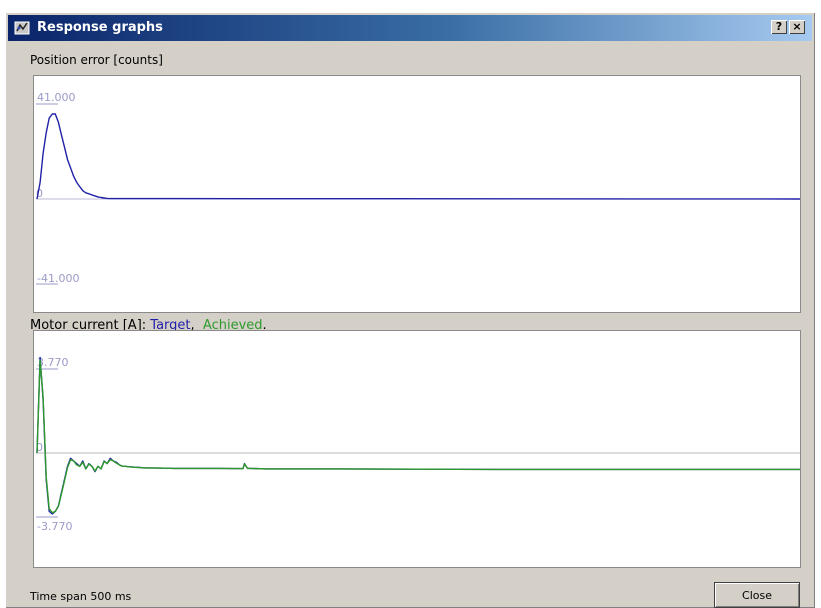 The height and width of the screenshot is (608, 821). I want to click on position-ymax-label: 41.000, so click(56, 97).